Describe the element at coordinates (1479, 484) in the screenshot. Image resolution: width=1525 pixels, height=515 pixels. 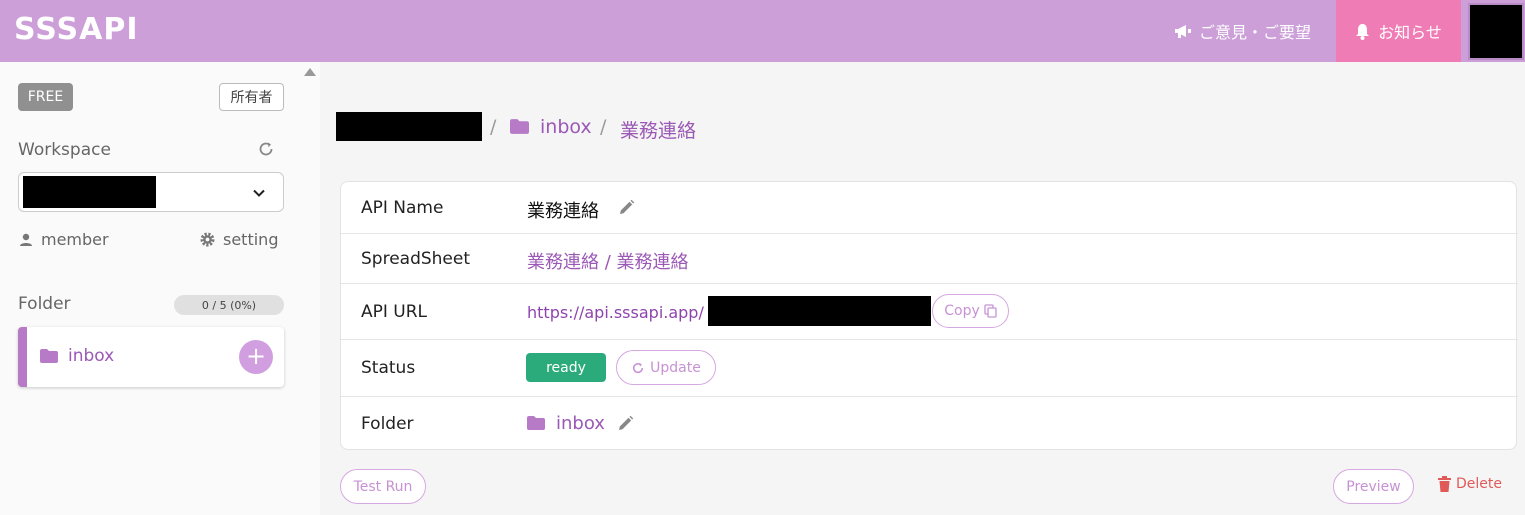
I see `delete-label: Delete` at that location.